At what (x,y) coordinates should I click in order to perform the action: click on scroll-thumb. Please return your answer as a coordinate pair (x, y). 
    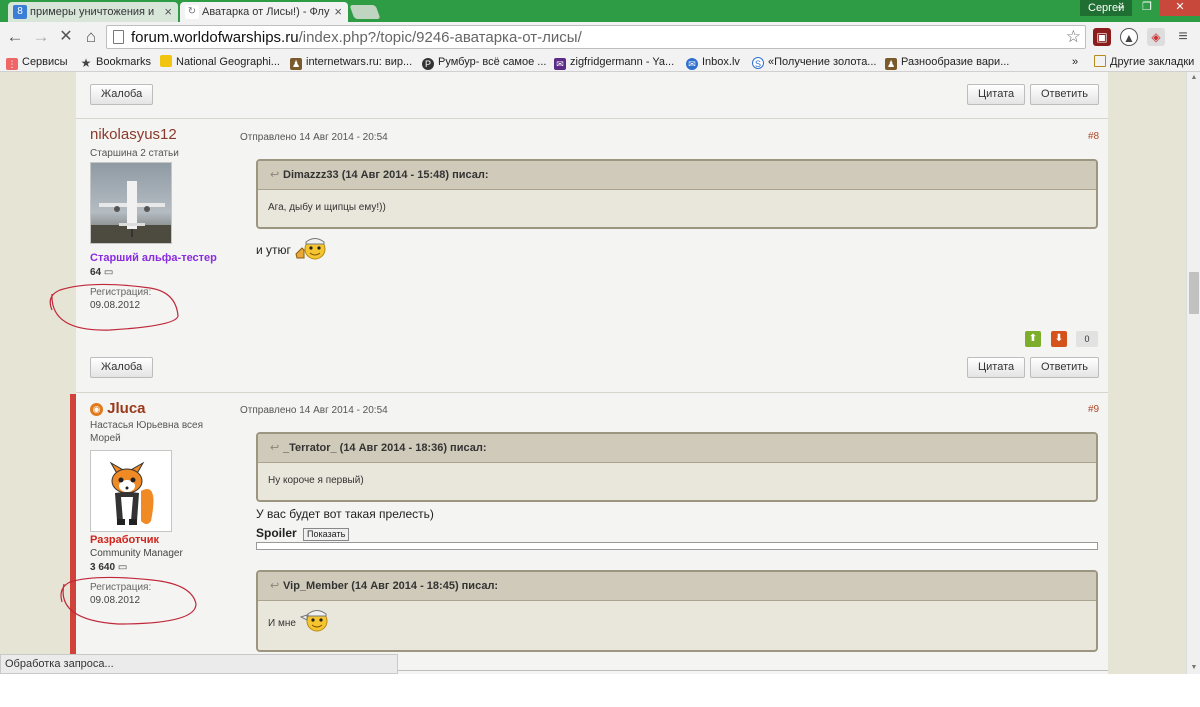
    Looking at the image, I should click on (1194, 293).